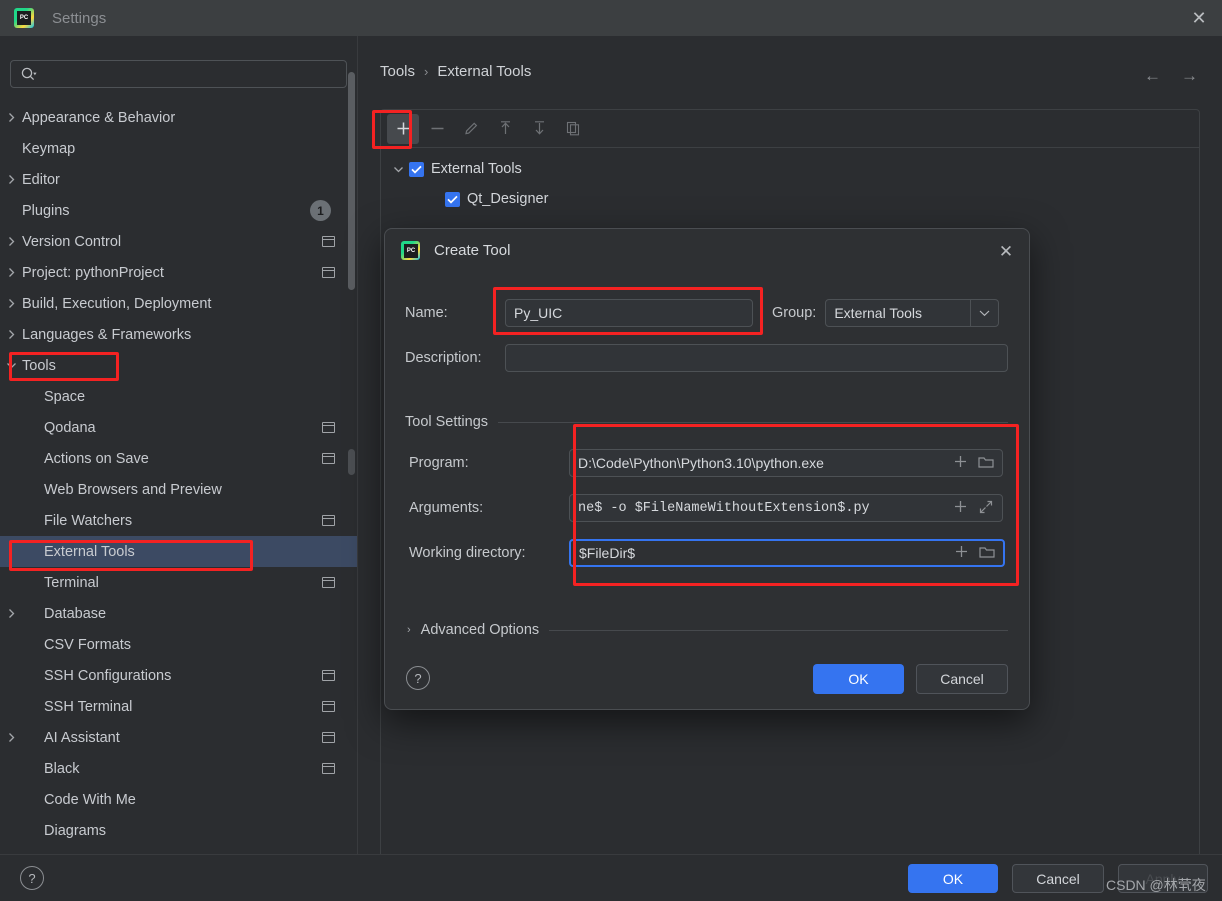  Describe the element at coordinates (787, 169) in the screenshot. I see `tool-tree-row: External Tools` at that location.